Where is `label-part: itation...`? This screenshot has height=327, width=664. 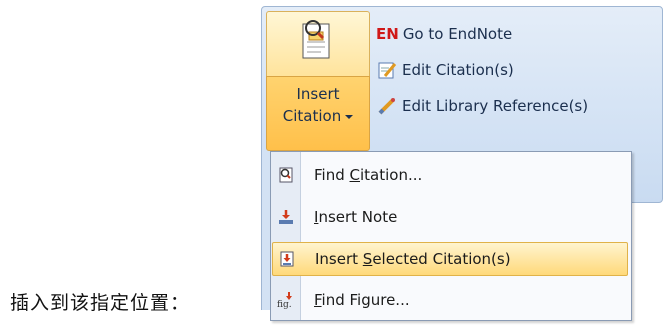 label-part: itation... is located at coordinates (391, 175).